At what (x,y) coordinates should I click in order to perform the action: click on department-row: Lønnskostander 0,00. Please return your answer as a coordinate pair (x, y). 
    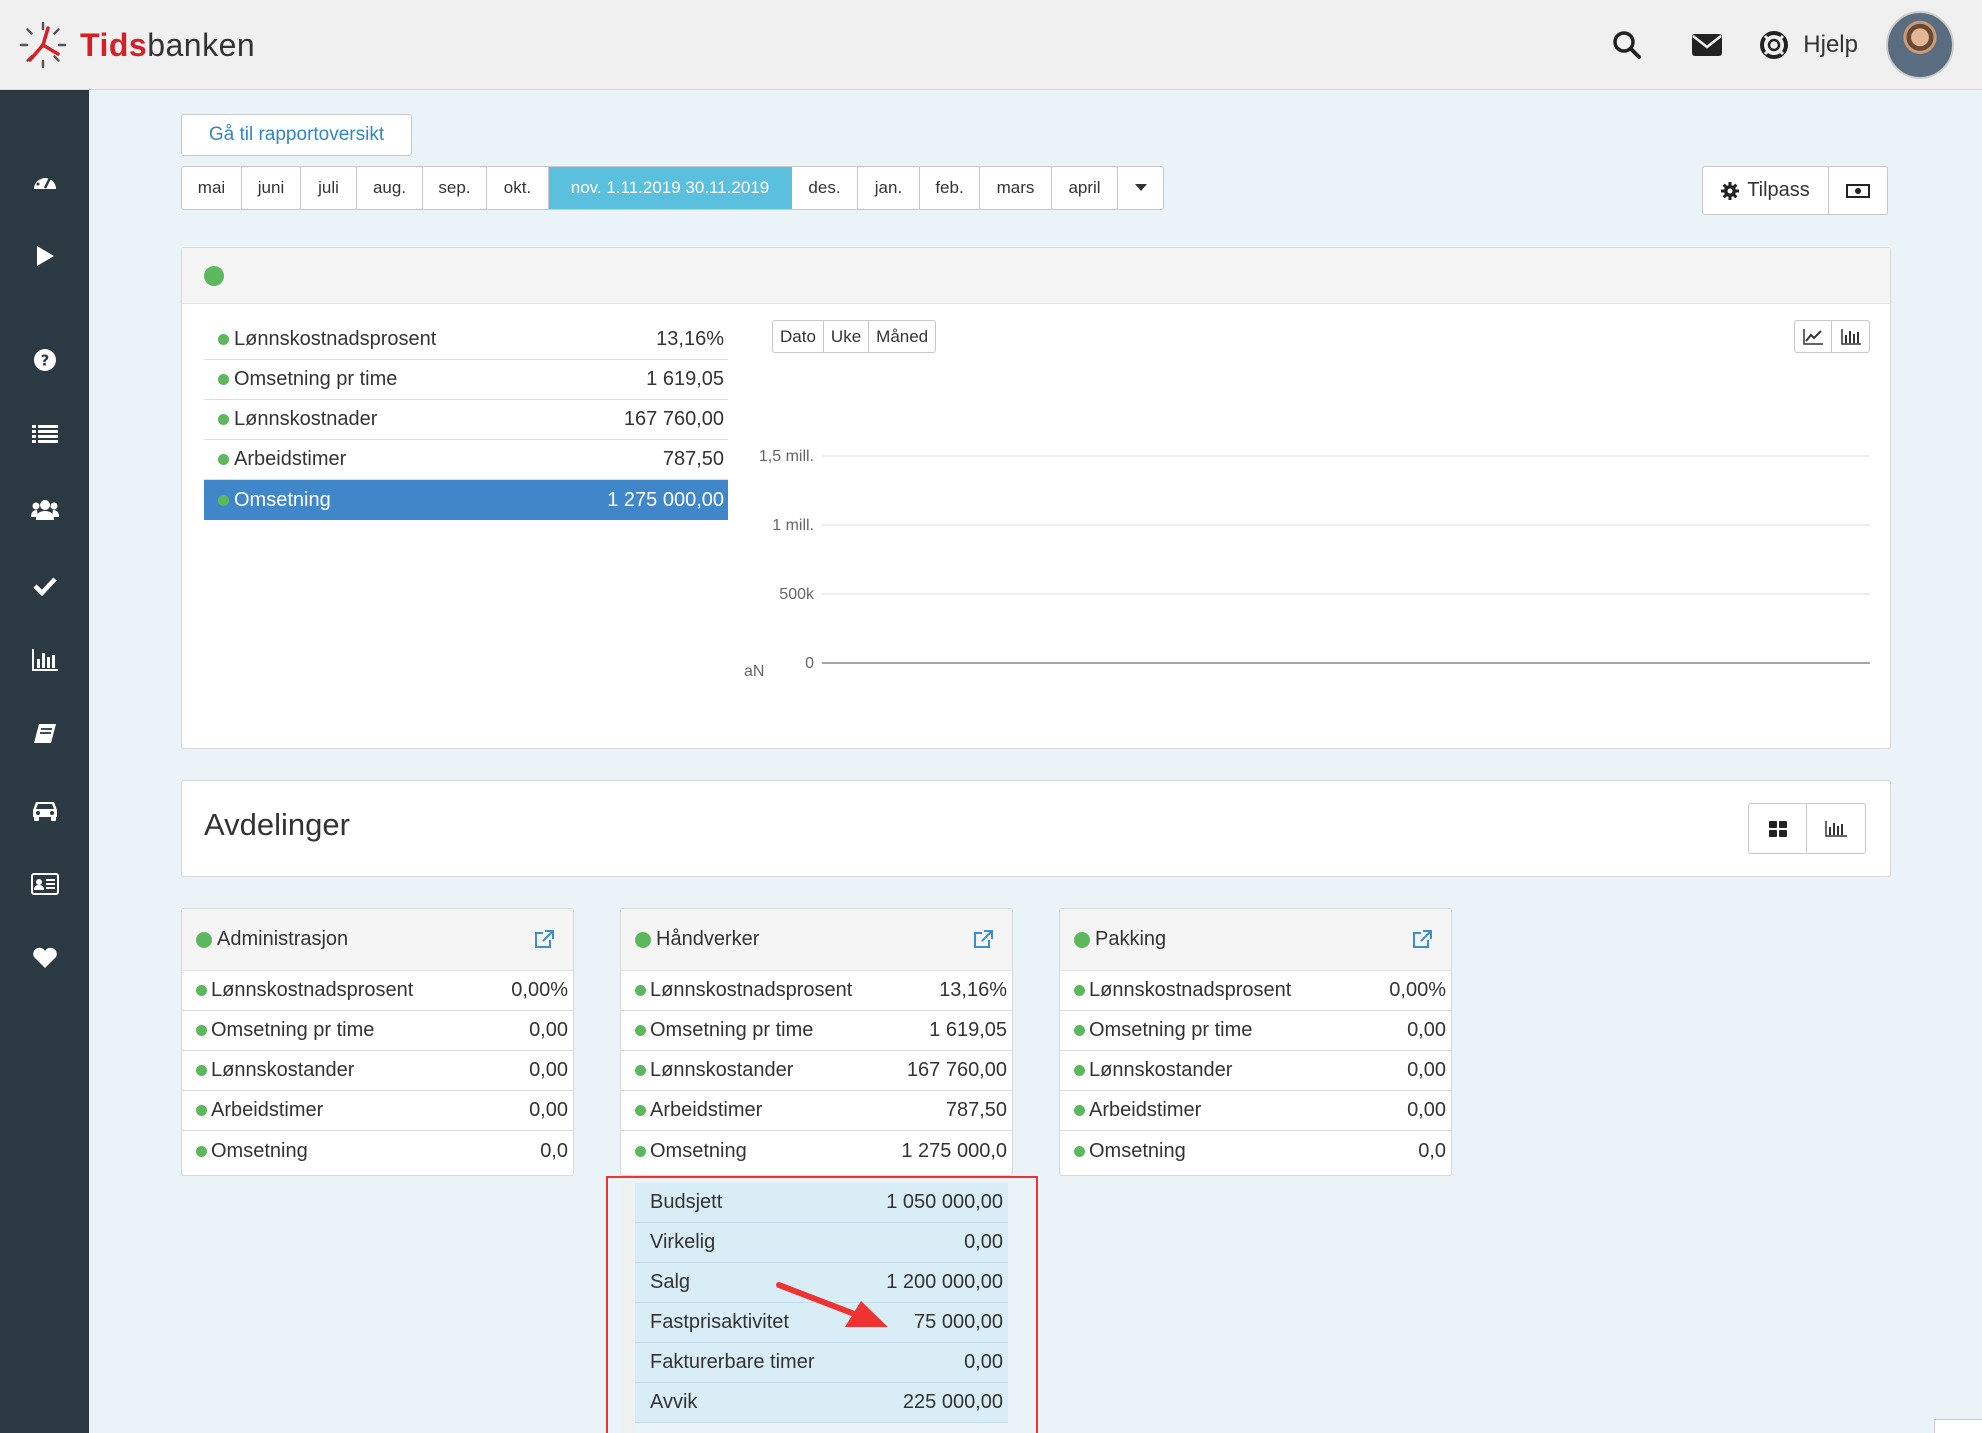
    Looking at the image, I should click on (377, 1071).